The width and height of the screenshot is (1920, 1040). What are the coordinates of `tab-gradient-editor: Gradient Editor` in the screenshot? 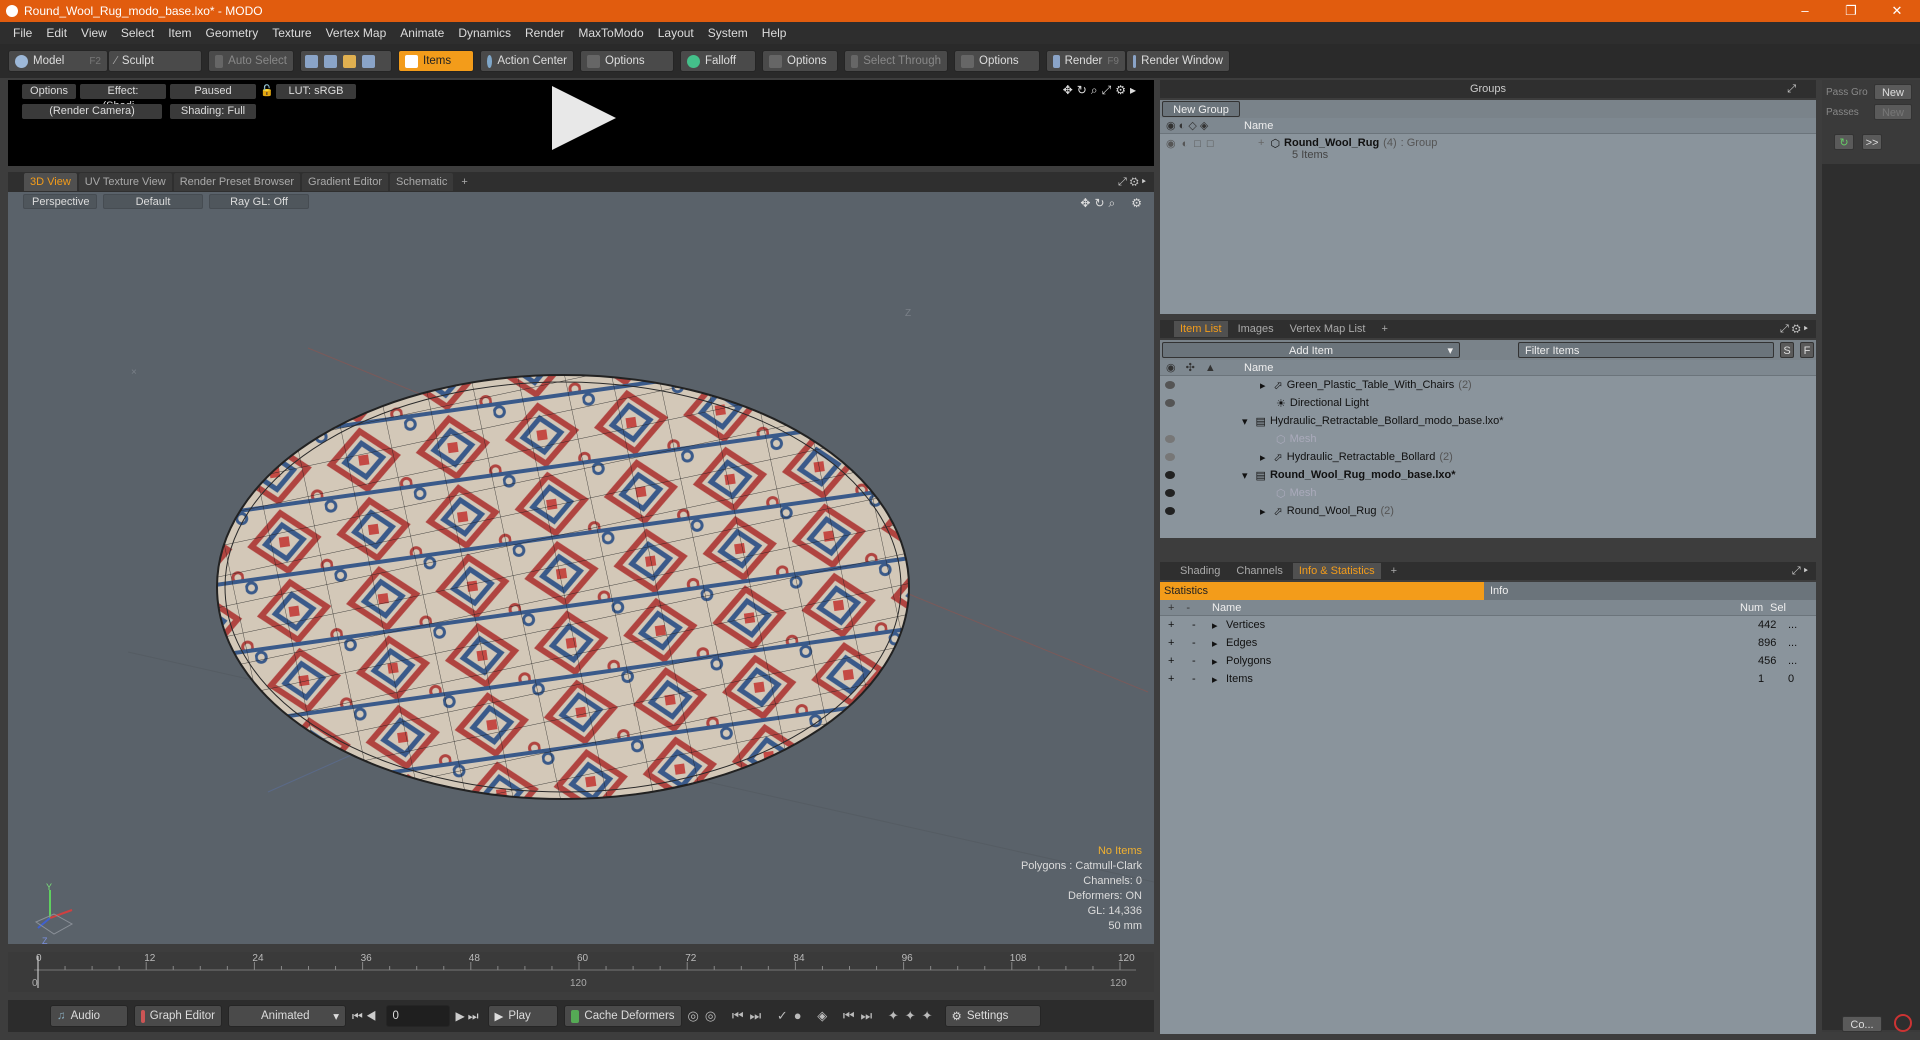 It's located at (345, 182).